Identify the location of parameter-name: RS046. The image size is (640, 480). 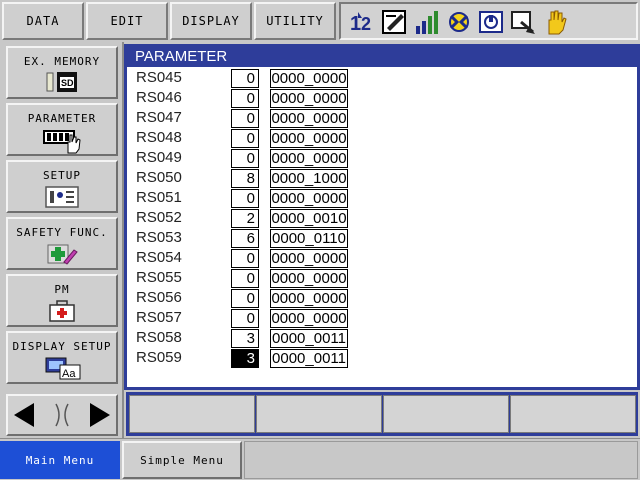
(159, 97).